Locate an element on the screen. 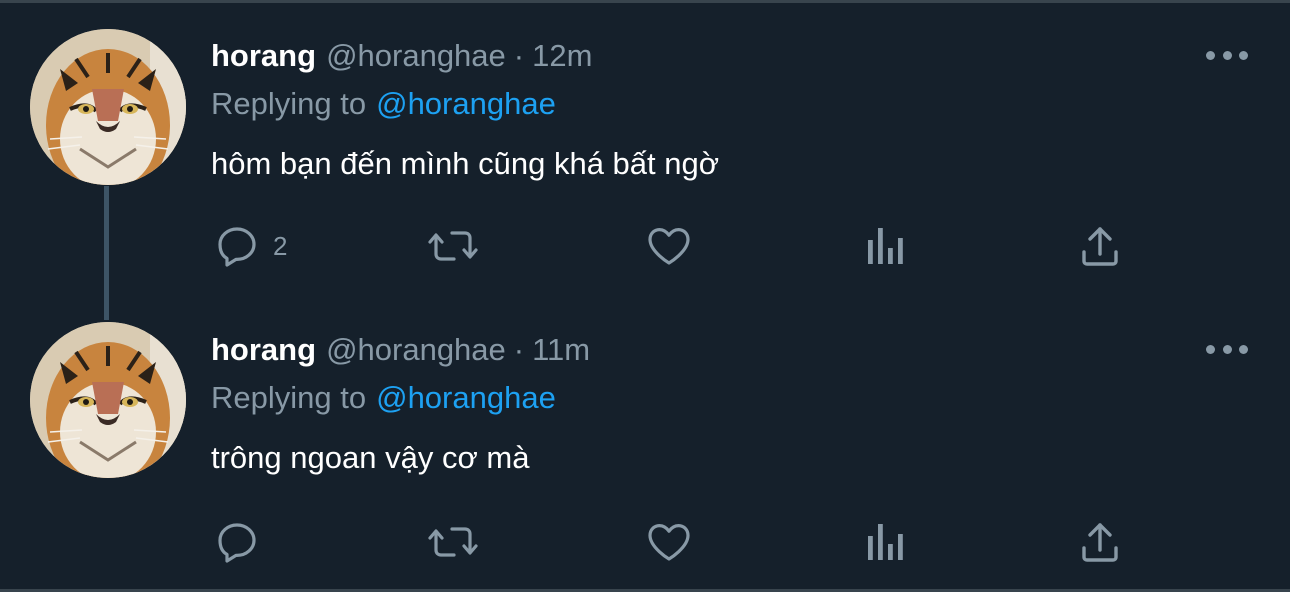 This screenshot has width=1290, height=592. reply-count: 2 is located at coordinates (280, 246).